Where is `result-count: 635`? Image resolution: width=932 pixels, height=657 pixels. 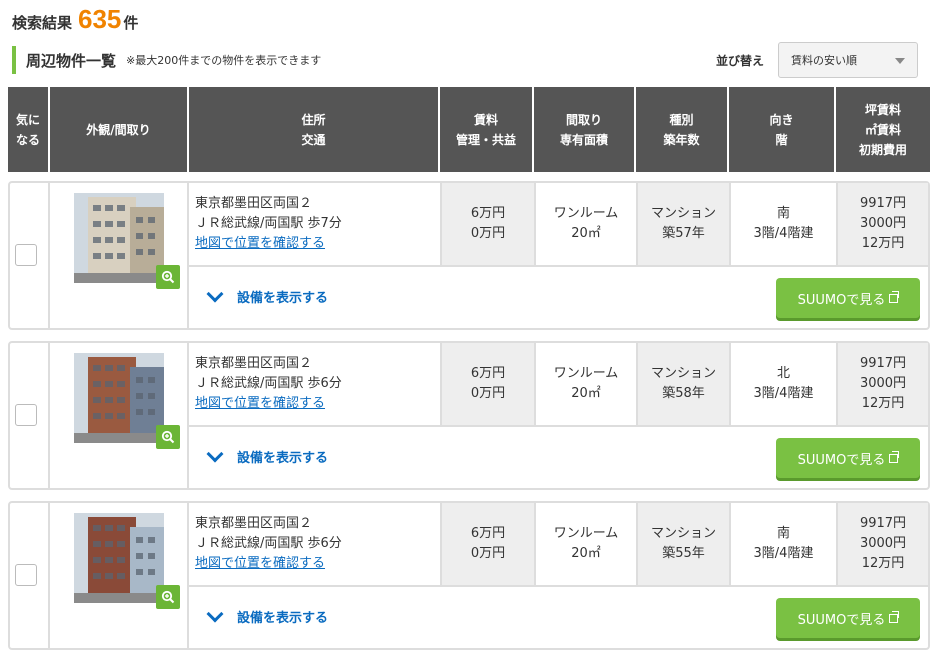 result-count: 635 is located at coordinates (100, 19).